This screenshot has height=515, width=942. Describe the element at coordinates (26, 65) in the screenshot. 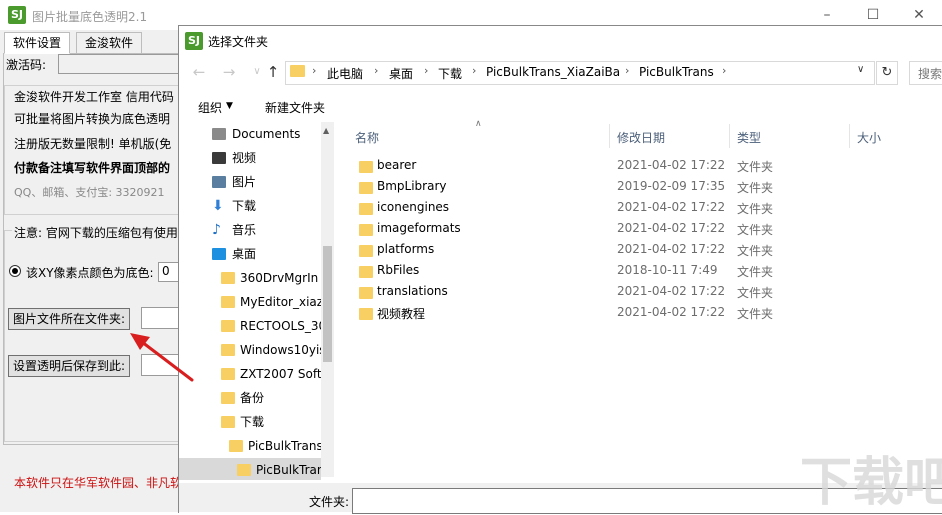

I see `activation-label: 激活码:` at that location.